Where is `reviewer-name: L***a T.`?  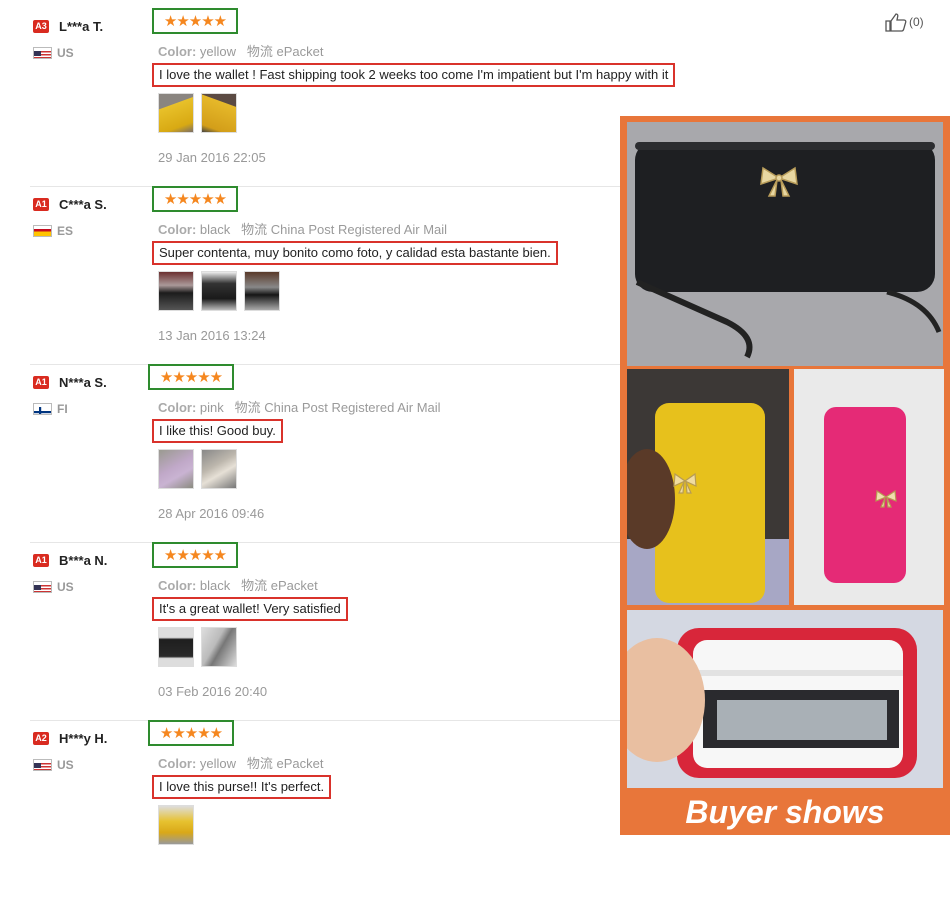 reviewer-name: L***a T. is located at coordinates (81, 26).